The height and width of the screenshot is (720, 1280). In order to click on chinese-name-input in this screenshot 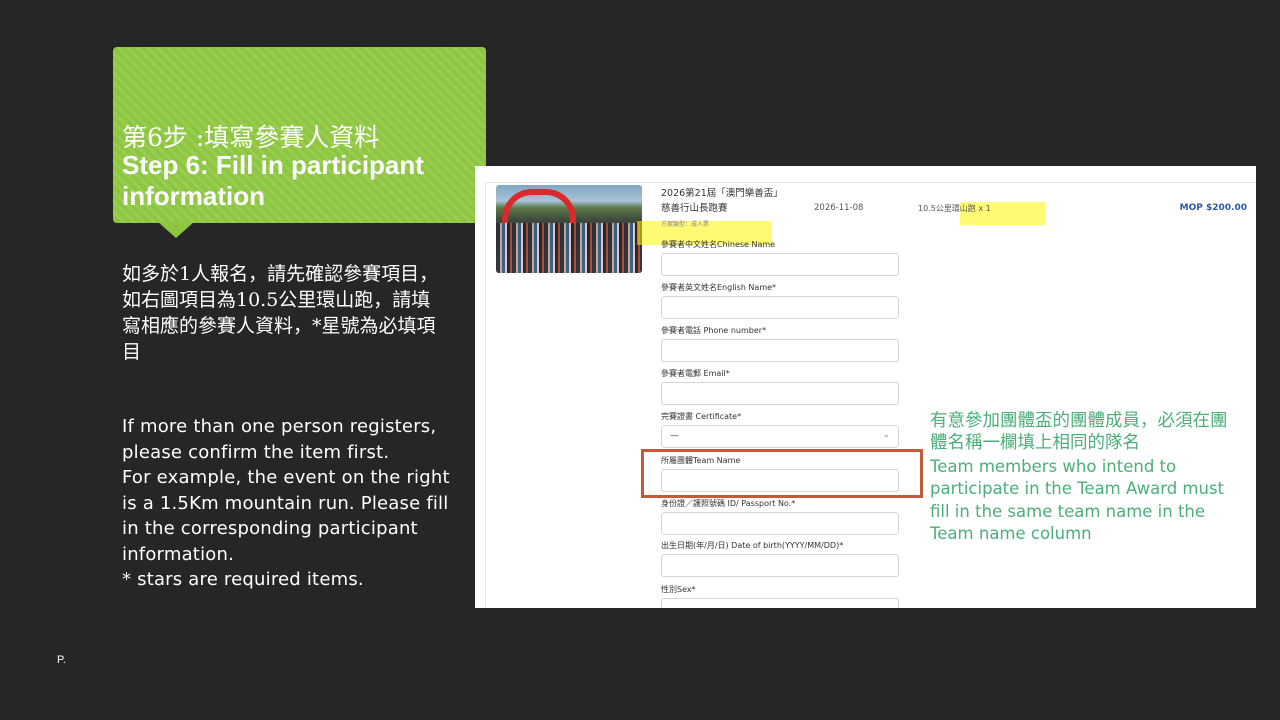, I will do `click(780, 264)`.